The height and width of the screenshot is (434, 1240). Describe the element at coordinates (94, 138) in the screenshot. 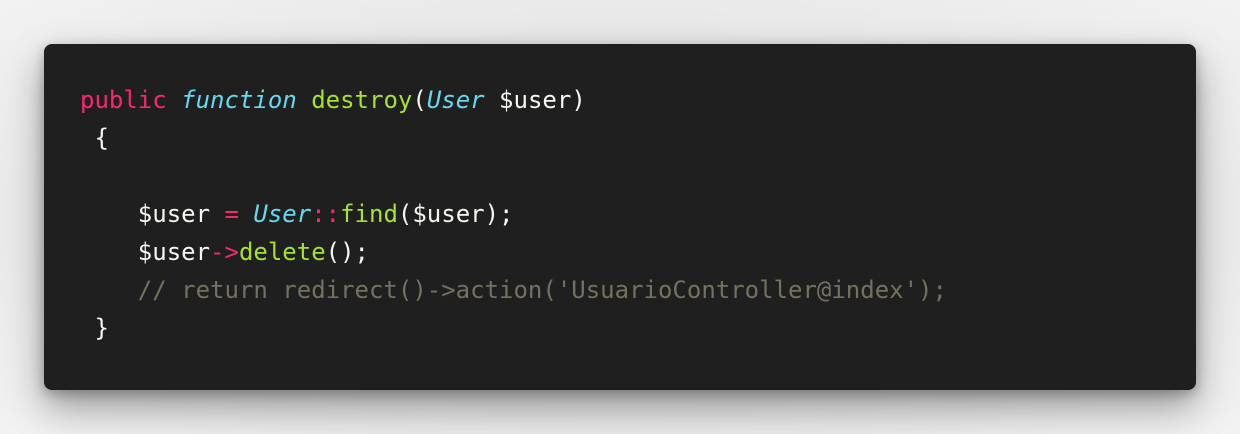

I see `open-brace: {` at that location.